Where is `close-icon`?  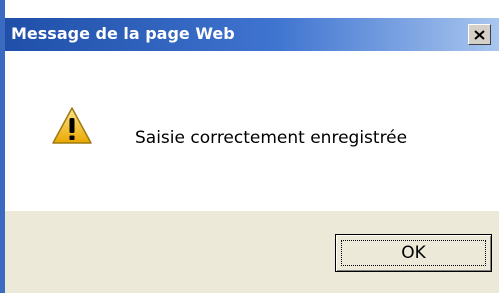
close-icon is located at coordinates (479, 34).